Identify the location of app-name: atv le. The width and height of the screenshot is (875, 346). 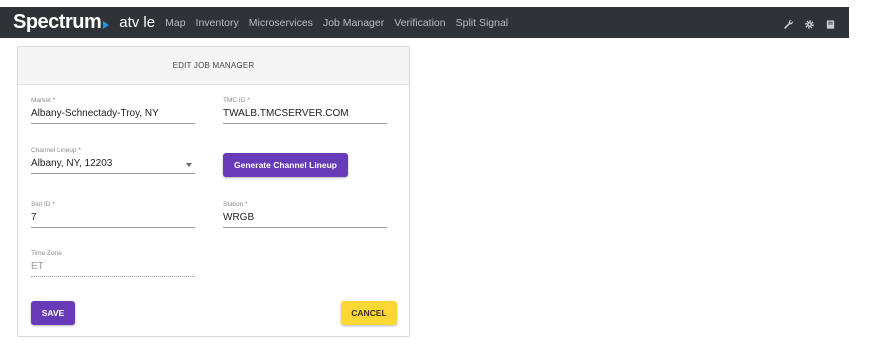
(137, 22).